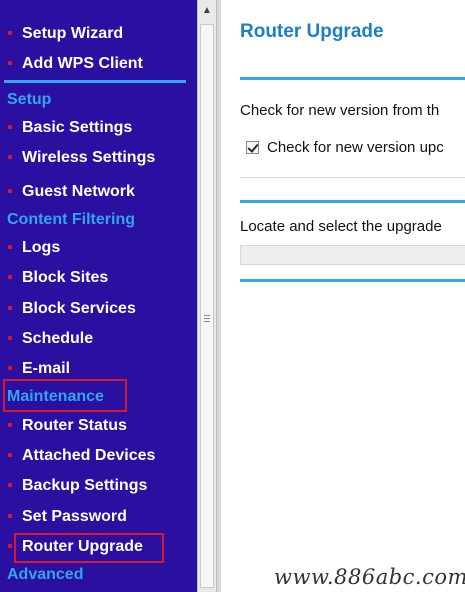 The height and width of the screenshot is (592, 465). I want to click on sidebar-item-schedule: Schedule, so click(50, 339).